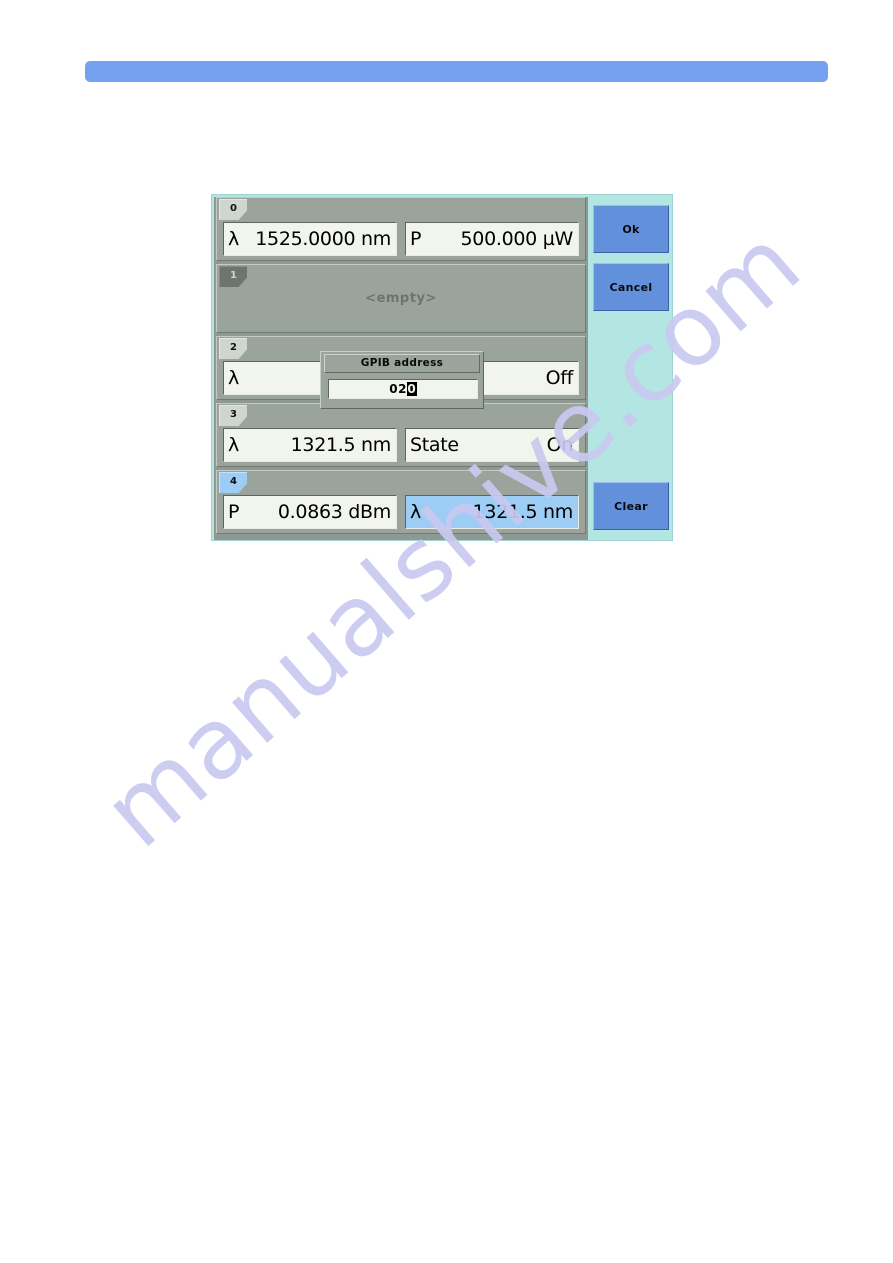  I want to click on gpib-address-dialog: GPIB address 02 0, so click(402, 380).